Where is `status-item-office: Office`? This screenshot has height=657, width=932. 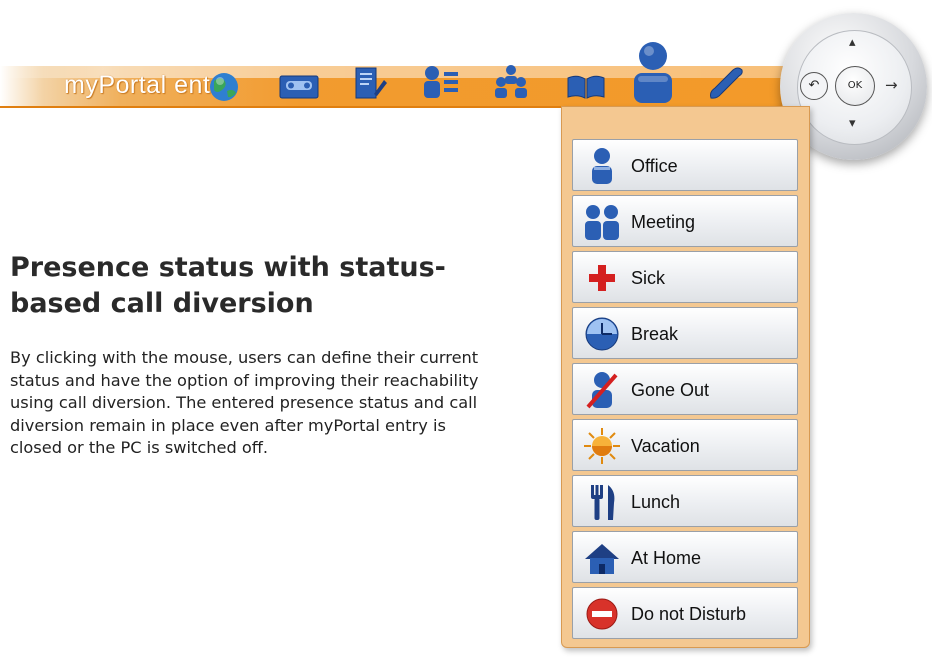
status-item-office: Office is located at coordinates (685, 165).